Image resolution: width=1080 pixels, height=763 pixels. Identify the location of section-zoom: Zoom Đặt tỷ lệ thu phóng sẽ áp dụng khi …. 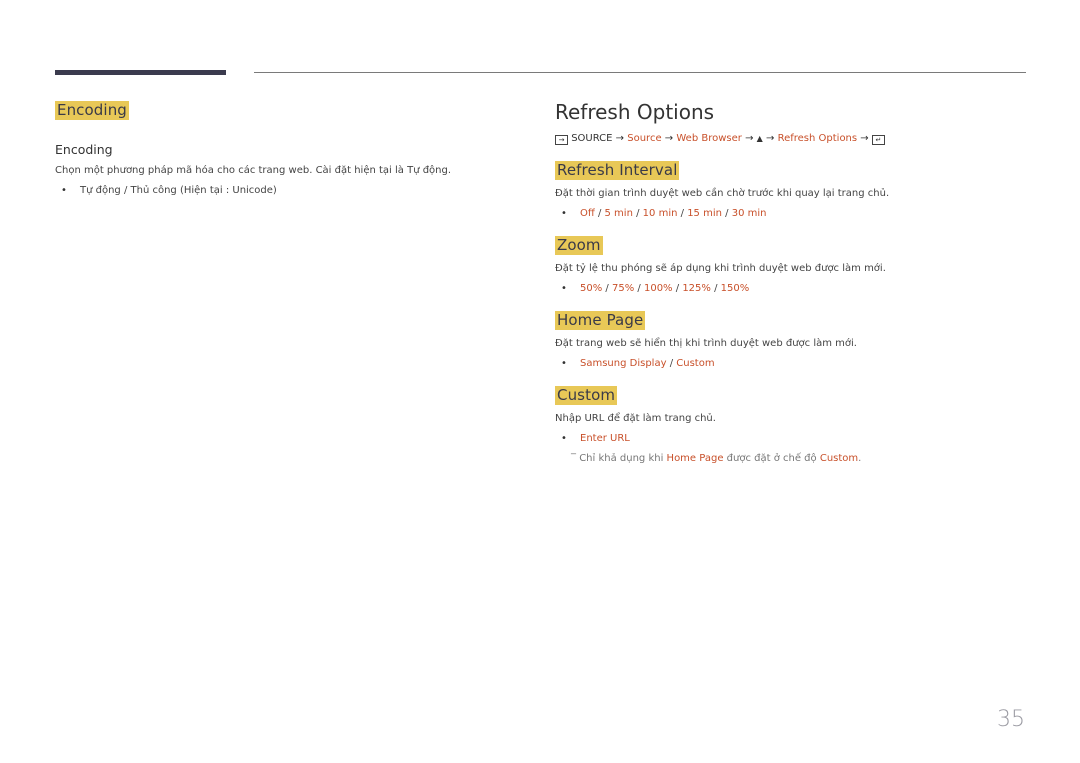
(795, 265).